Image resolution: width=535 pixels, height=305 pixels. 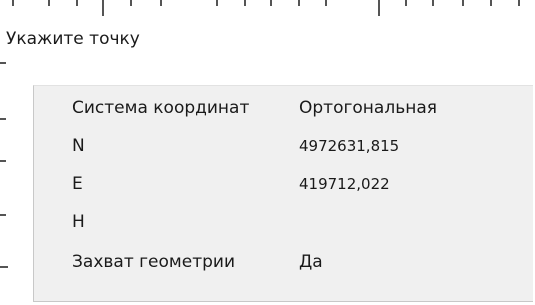 I want to click on property-value: 419712,022, so click(x=344, y=184).